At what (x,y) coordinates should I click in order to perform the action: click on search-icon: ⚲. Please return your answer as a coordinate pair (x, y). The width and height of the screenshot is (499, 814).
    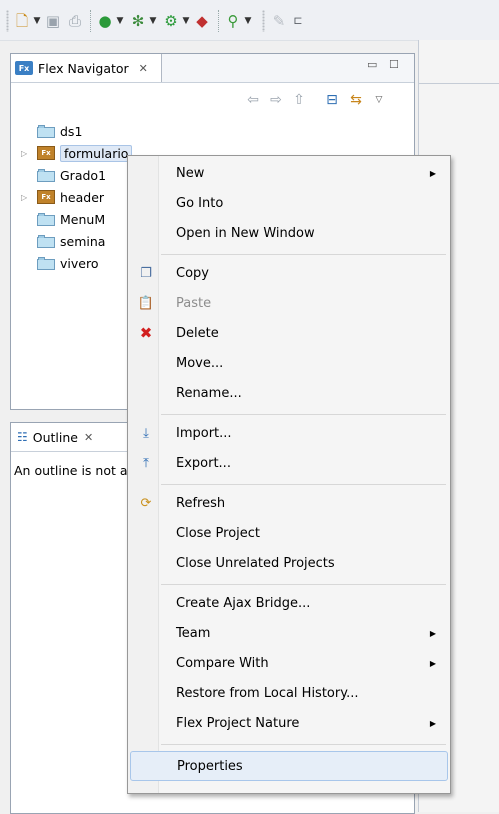
    Looking at the image, I should click on (233, 21).